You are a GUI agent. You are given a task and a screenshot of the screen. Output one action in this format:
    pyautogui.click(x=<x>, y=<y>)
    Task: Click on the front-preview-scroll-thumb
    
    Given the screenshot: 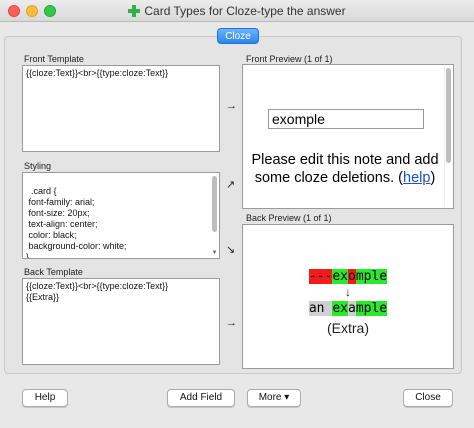 What is the action you would take?
    pyautogui.click(x=448, y=115)
    